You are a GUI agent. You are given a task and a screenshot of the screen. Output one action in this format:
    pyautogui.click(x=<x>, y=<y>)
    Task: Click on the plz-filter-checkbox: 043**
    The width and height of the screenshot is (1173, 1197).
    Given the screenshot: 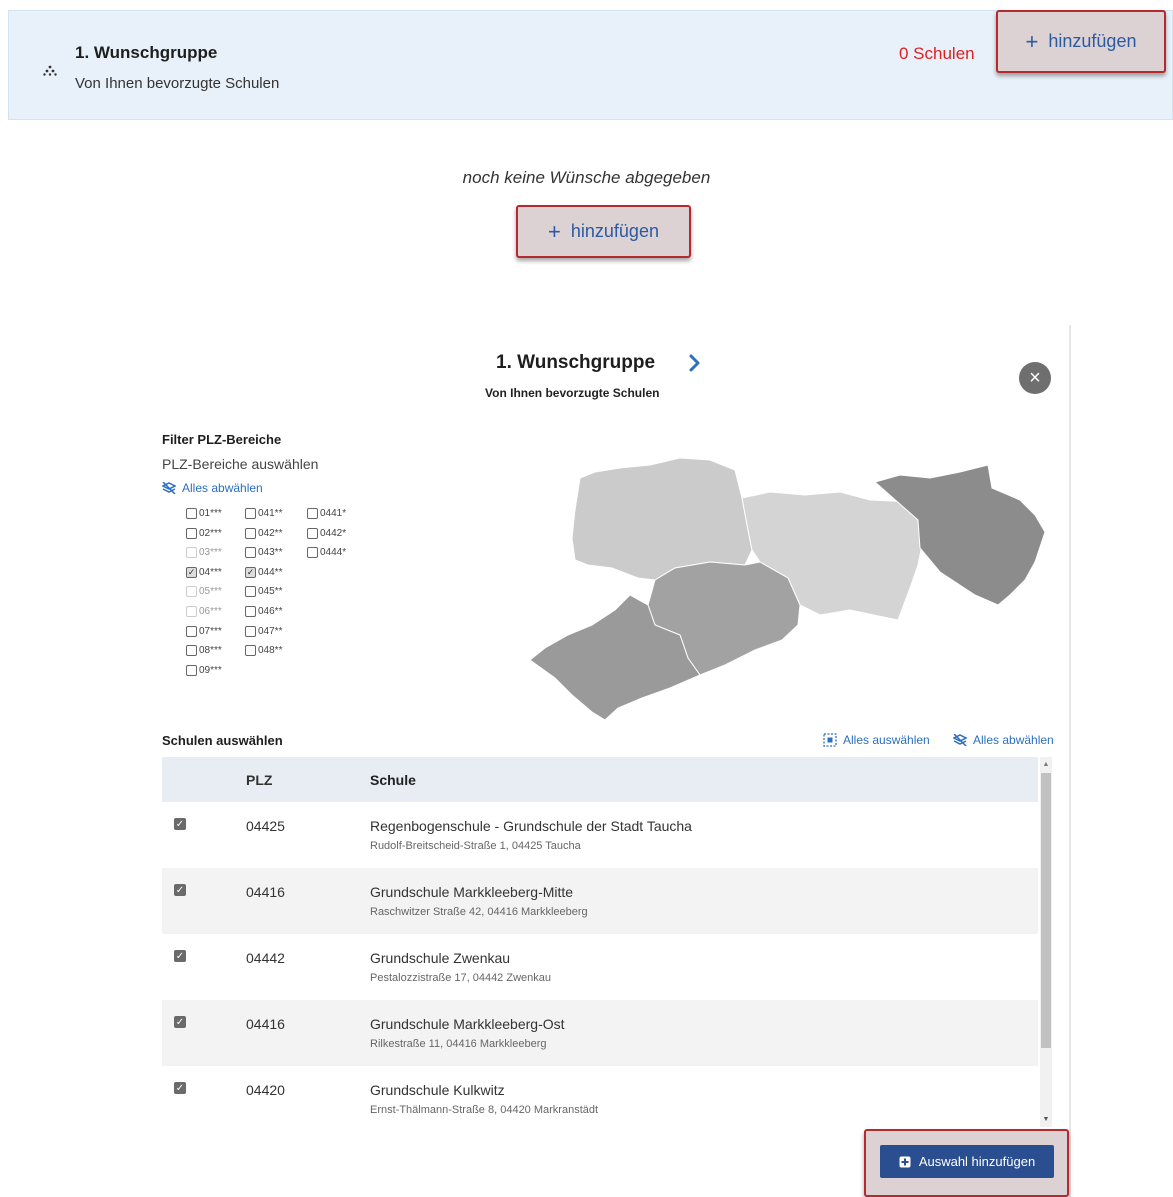 What is the action you would take?
    pyautogui.click(x=263, y=553)
    